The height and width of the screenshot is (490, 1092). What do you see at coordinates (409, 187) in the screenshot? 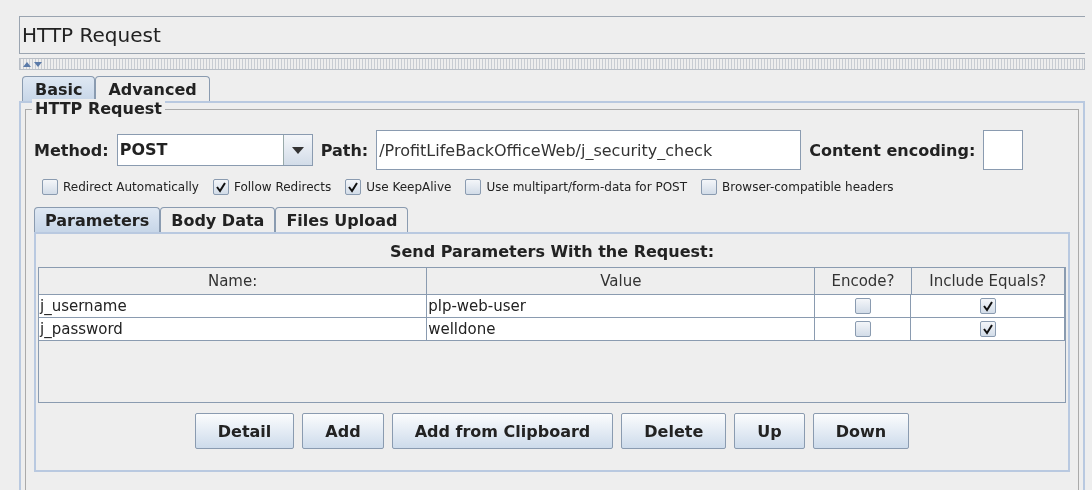
I see `checkbox-label: Use KeepAlive` at bounding box center [409, 187].